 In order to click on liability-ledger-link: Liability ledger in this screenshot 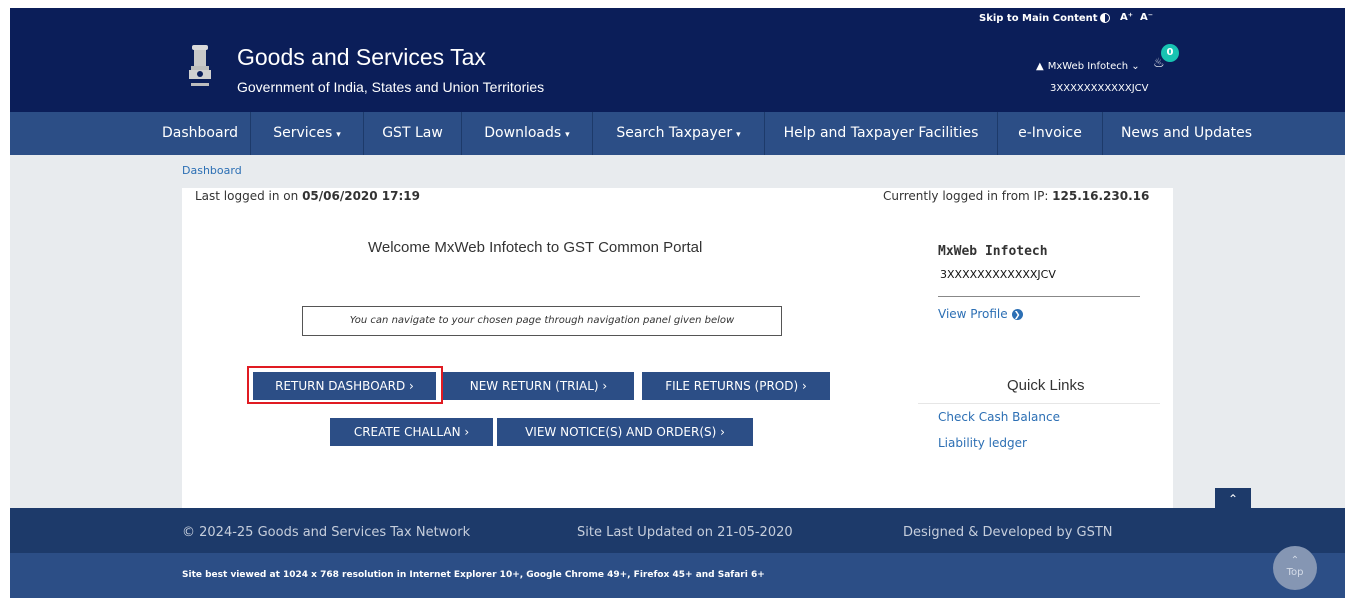, I will do `click(982, 443)`.